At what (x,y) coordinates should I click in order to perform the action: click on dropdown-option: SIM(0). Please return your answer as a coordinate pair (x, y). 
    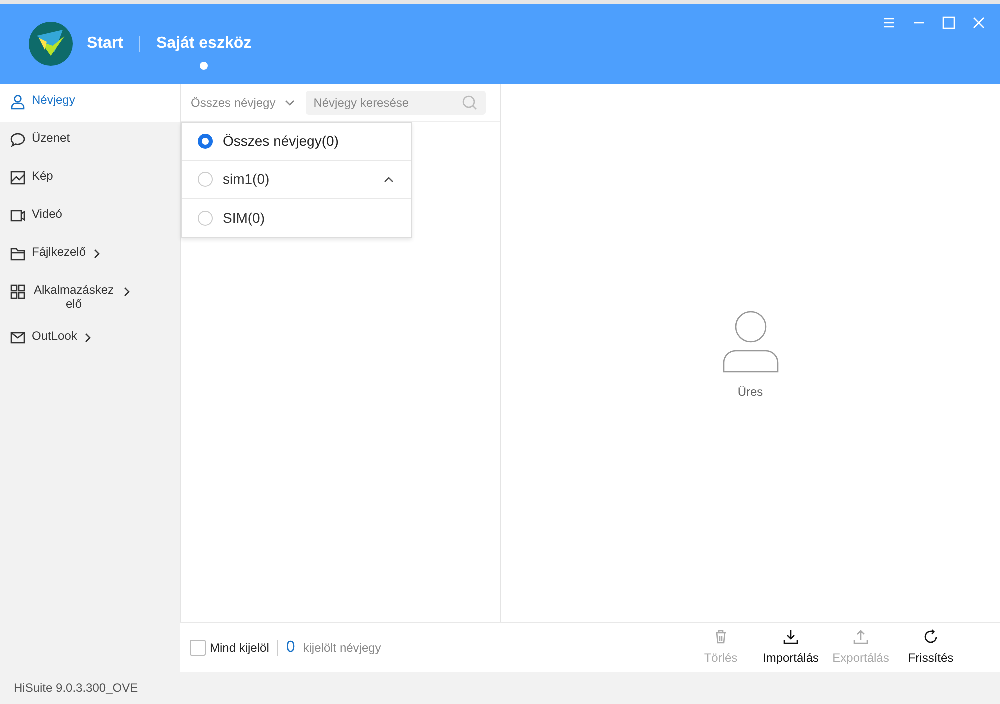
    Looking at the image, I should click on (296, 218).